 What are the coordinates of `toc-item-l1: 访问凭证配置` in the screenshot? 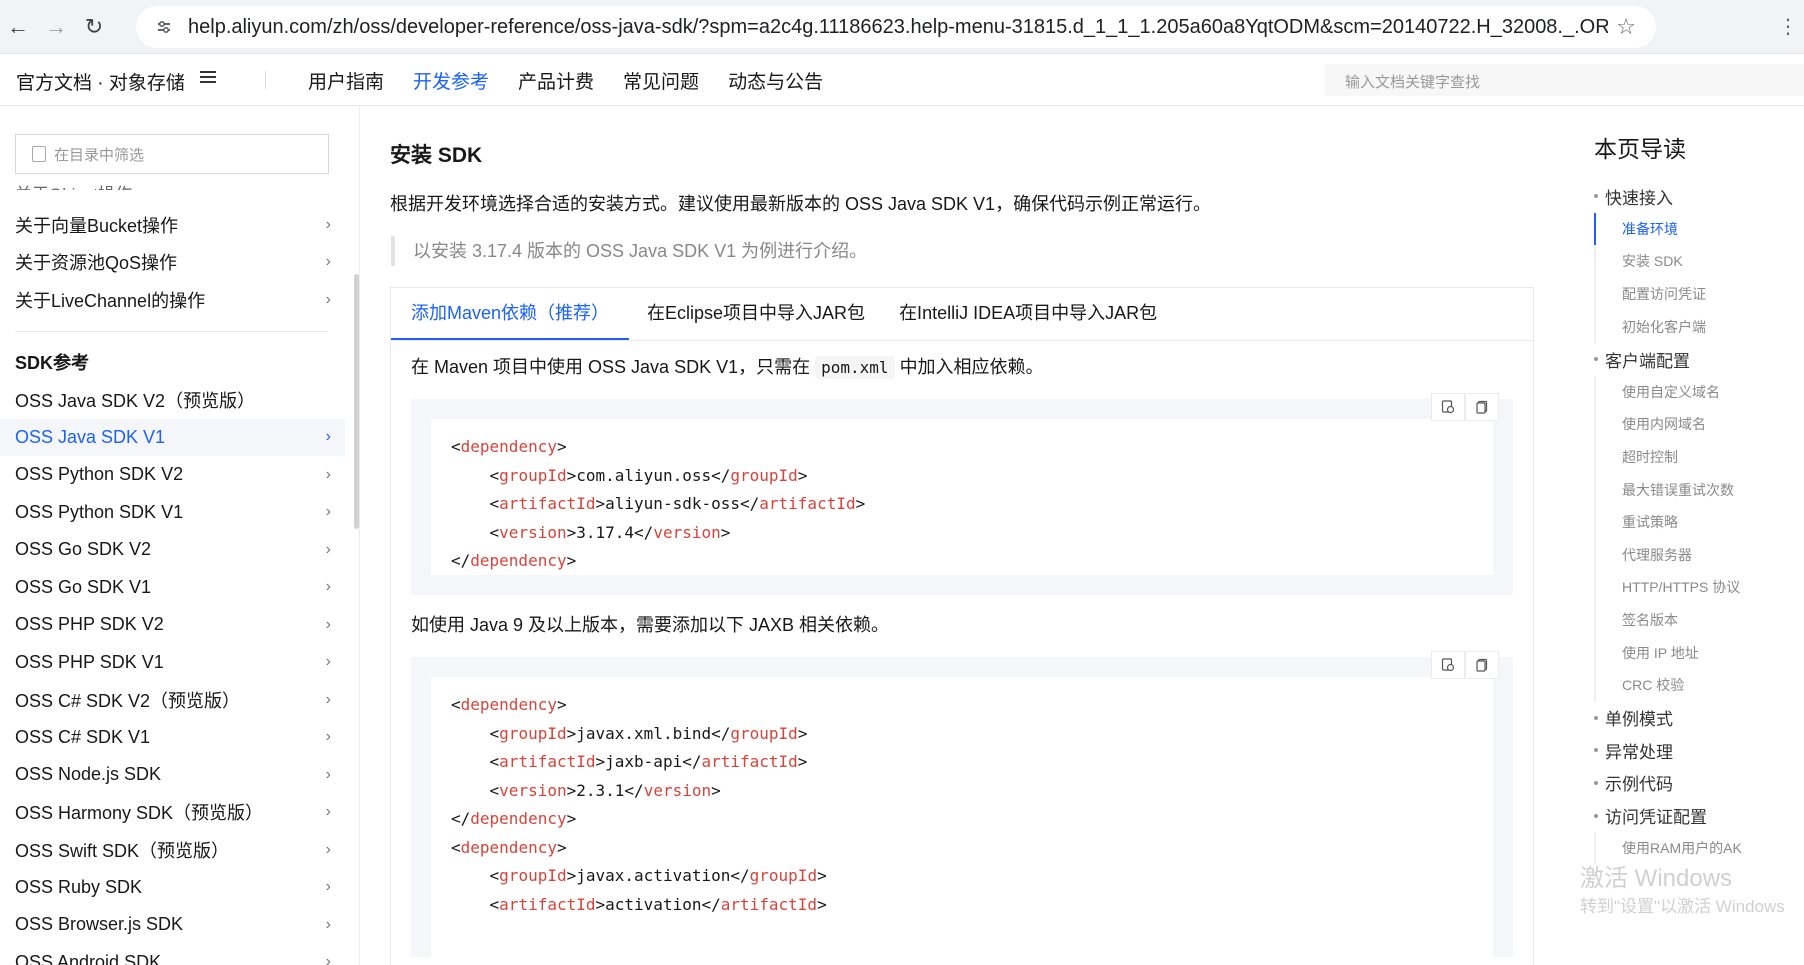 It's located at (1684, 815).